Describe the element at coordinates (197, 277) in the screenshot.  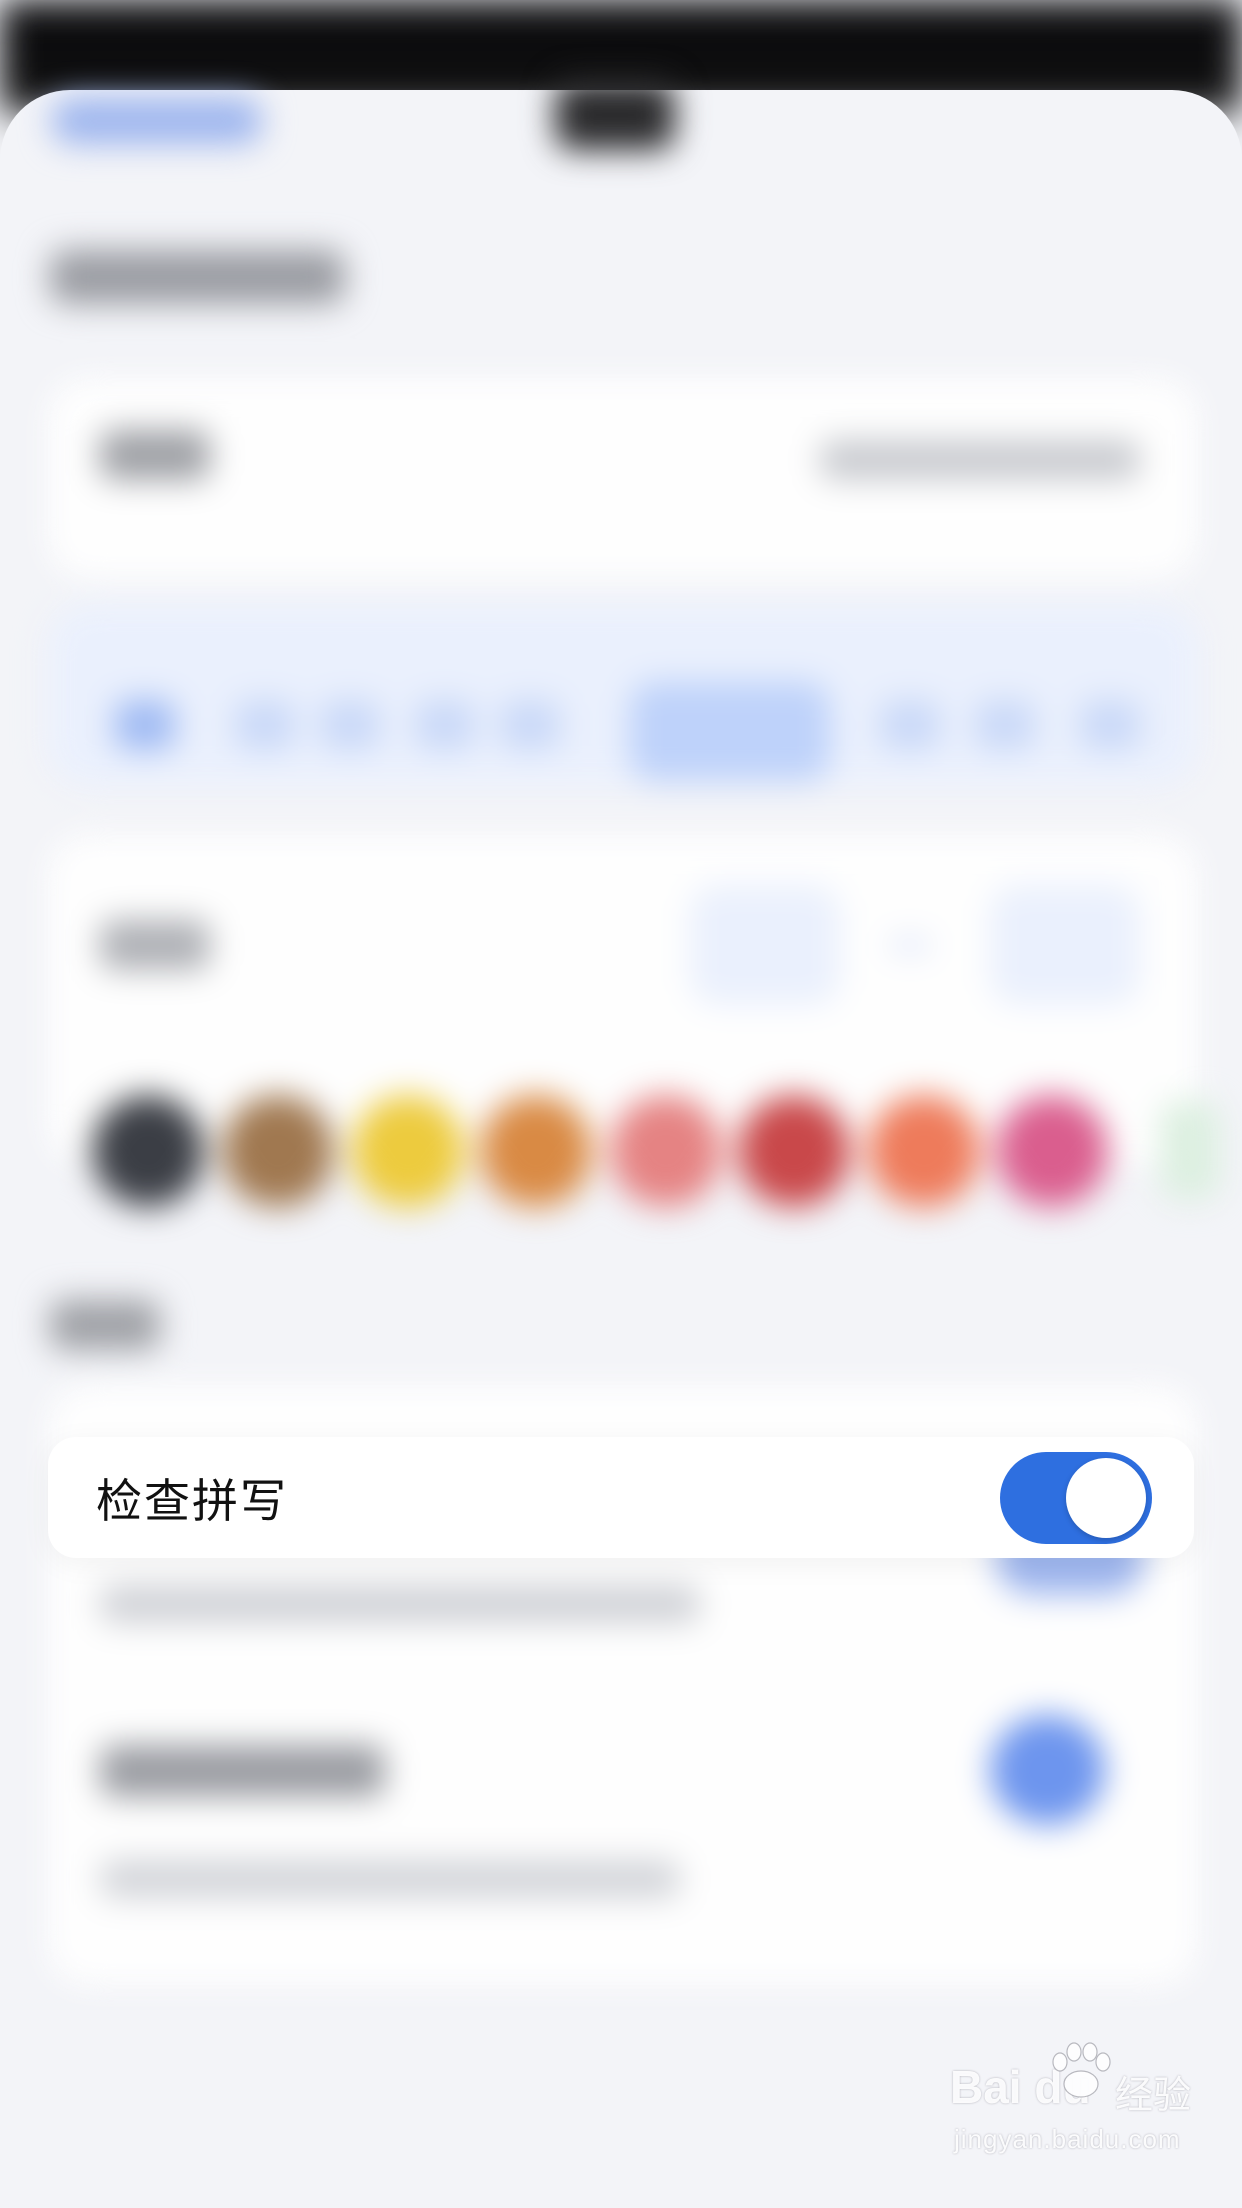
I see `section-title-blurred` at that location.